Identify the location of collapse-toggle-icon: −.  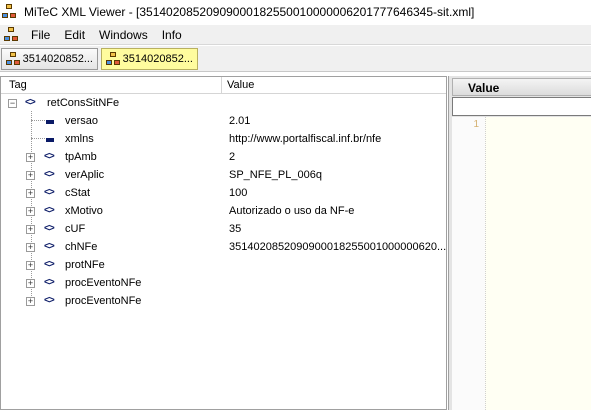
(12, 103).